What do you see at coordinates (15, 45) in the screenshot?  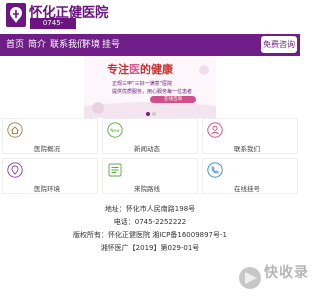 I see `nav-item-home: 首页` at bounding box center [15, 45].